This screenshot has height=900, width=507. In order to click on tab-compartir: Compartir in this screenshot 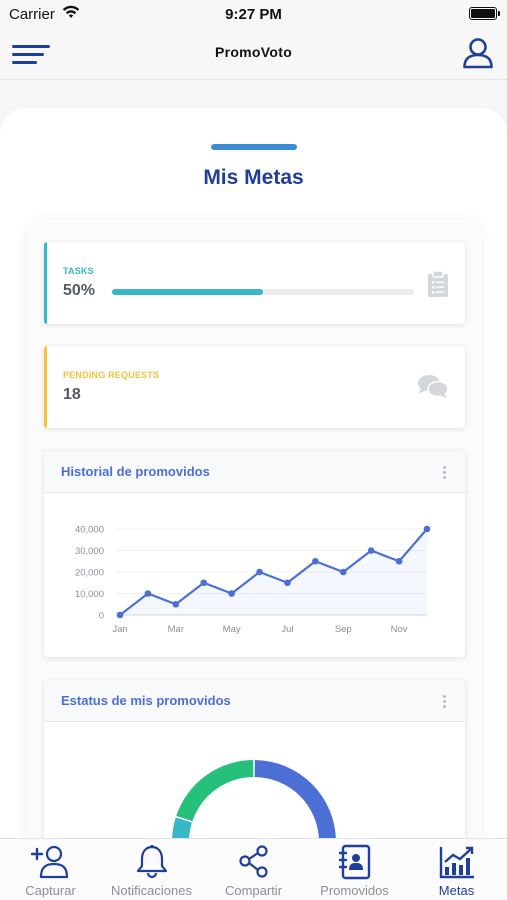, I will do `click(253, 869)`.